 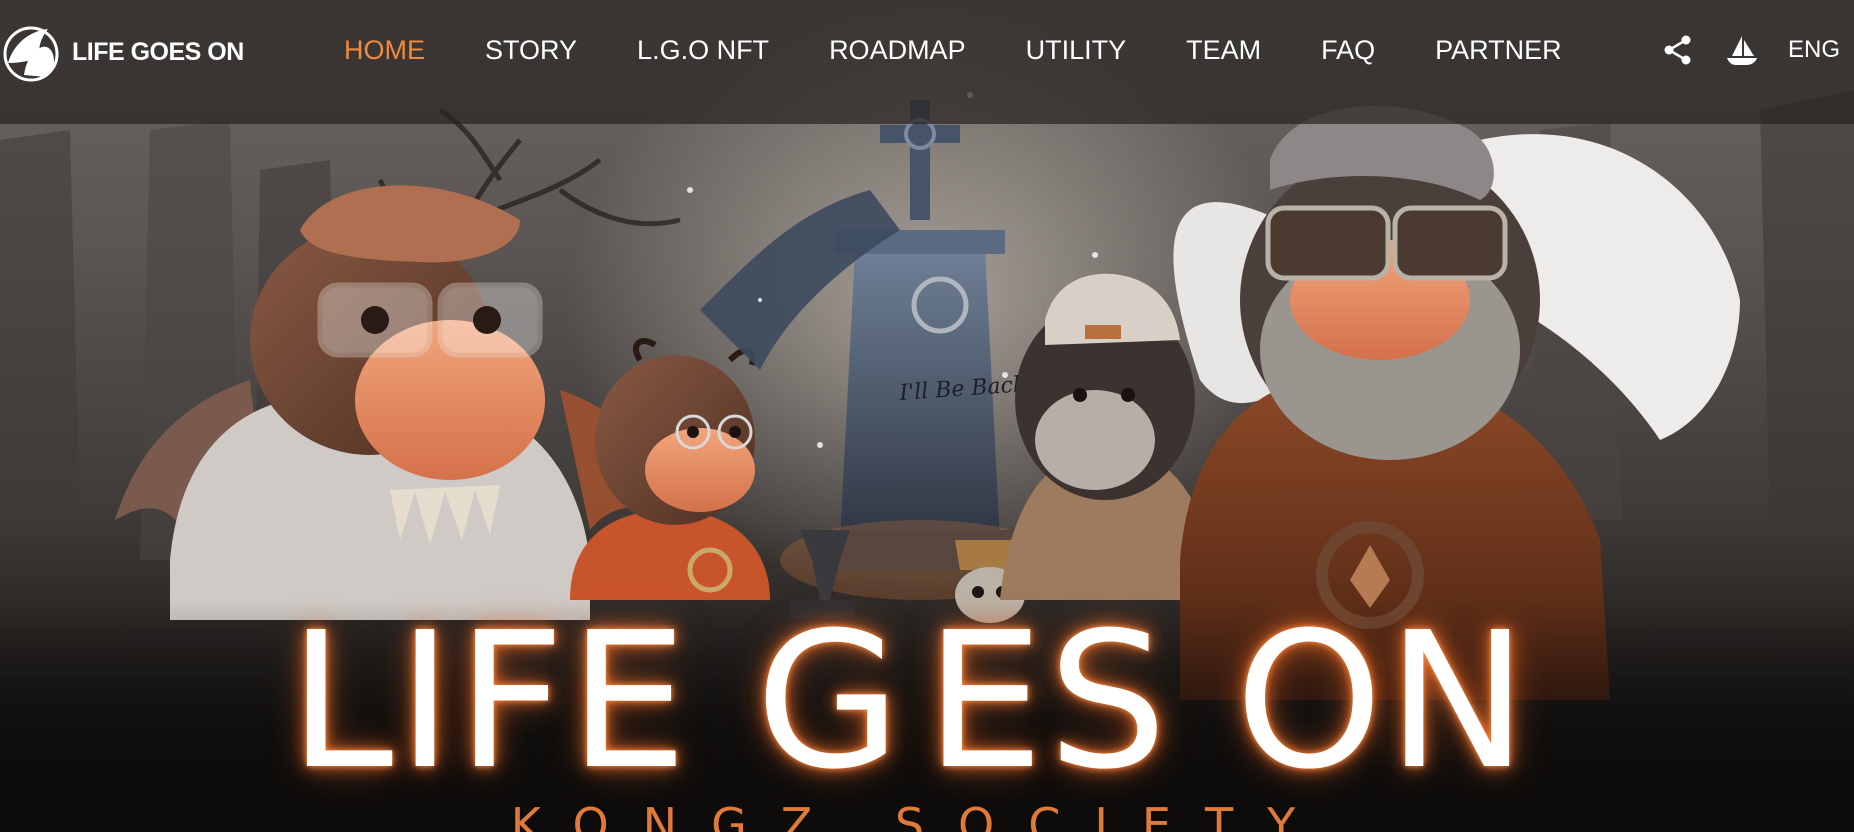 I want to click on brand-logo: LIFE GOES ON, so click(x=122, y=52).